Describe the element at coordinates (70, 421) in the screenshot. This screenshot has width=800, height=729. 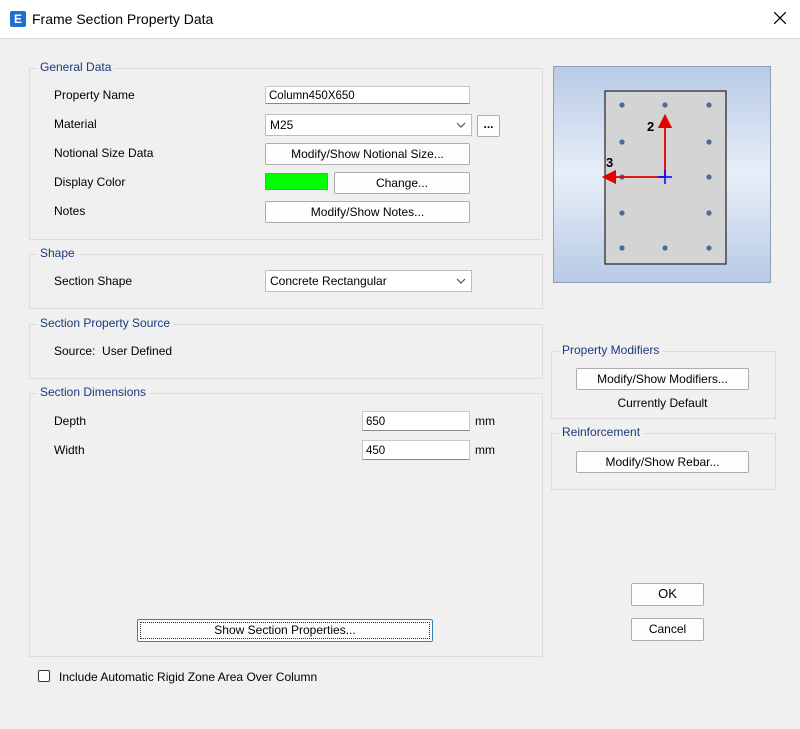
I see `depth-label: Depth` at that location.